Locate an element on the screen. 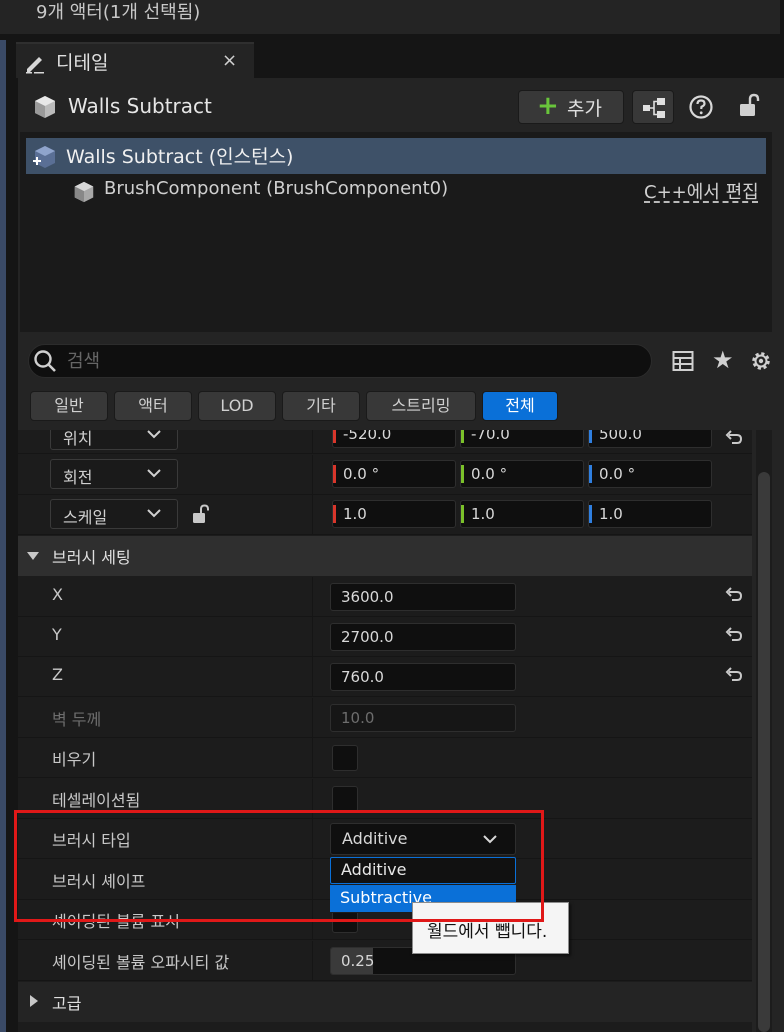  filter-tab-general: 일반 is located at coordinates (69, 406).